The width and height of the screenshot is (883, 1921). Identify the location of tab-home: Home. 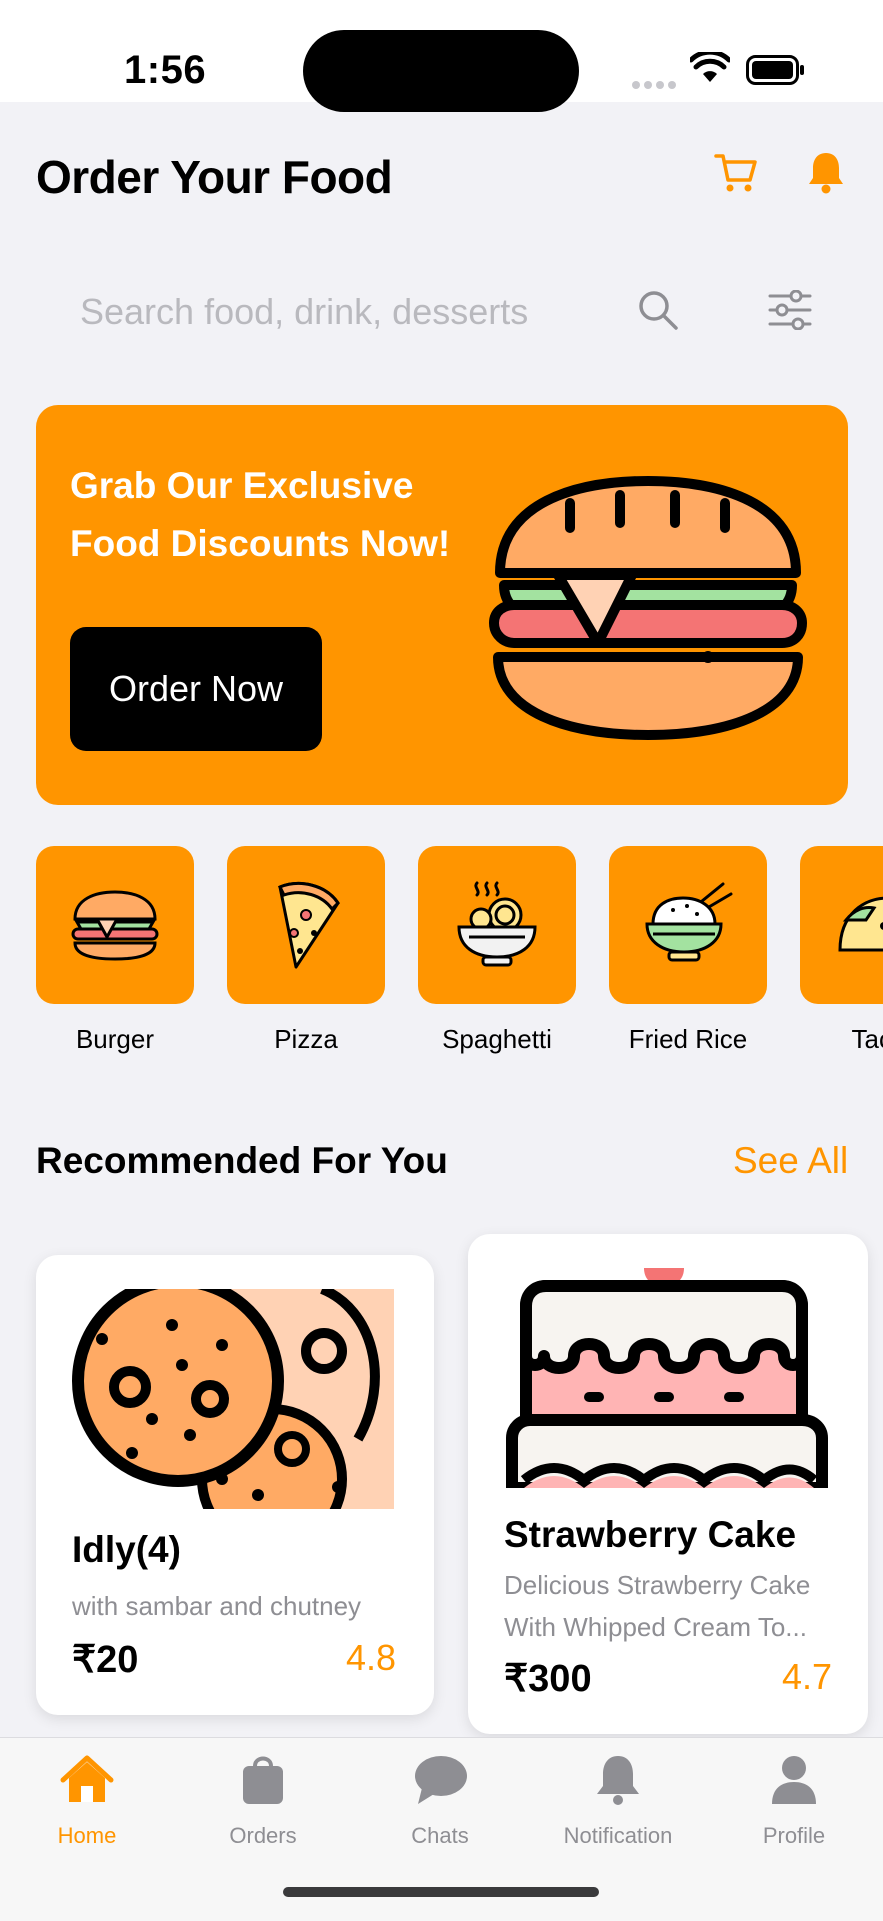
(87, 1800).